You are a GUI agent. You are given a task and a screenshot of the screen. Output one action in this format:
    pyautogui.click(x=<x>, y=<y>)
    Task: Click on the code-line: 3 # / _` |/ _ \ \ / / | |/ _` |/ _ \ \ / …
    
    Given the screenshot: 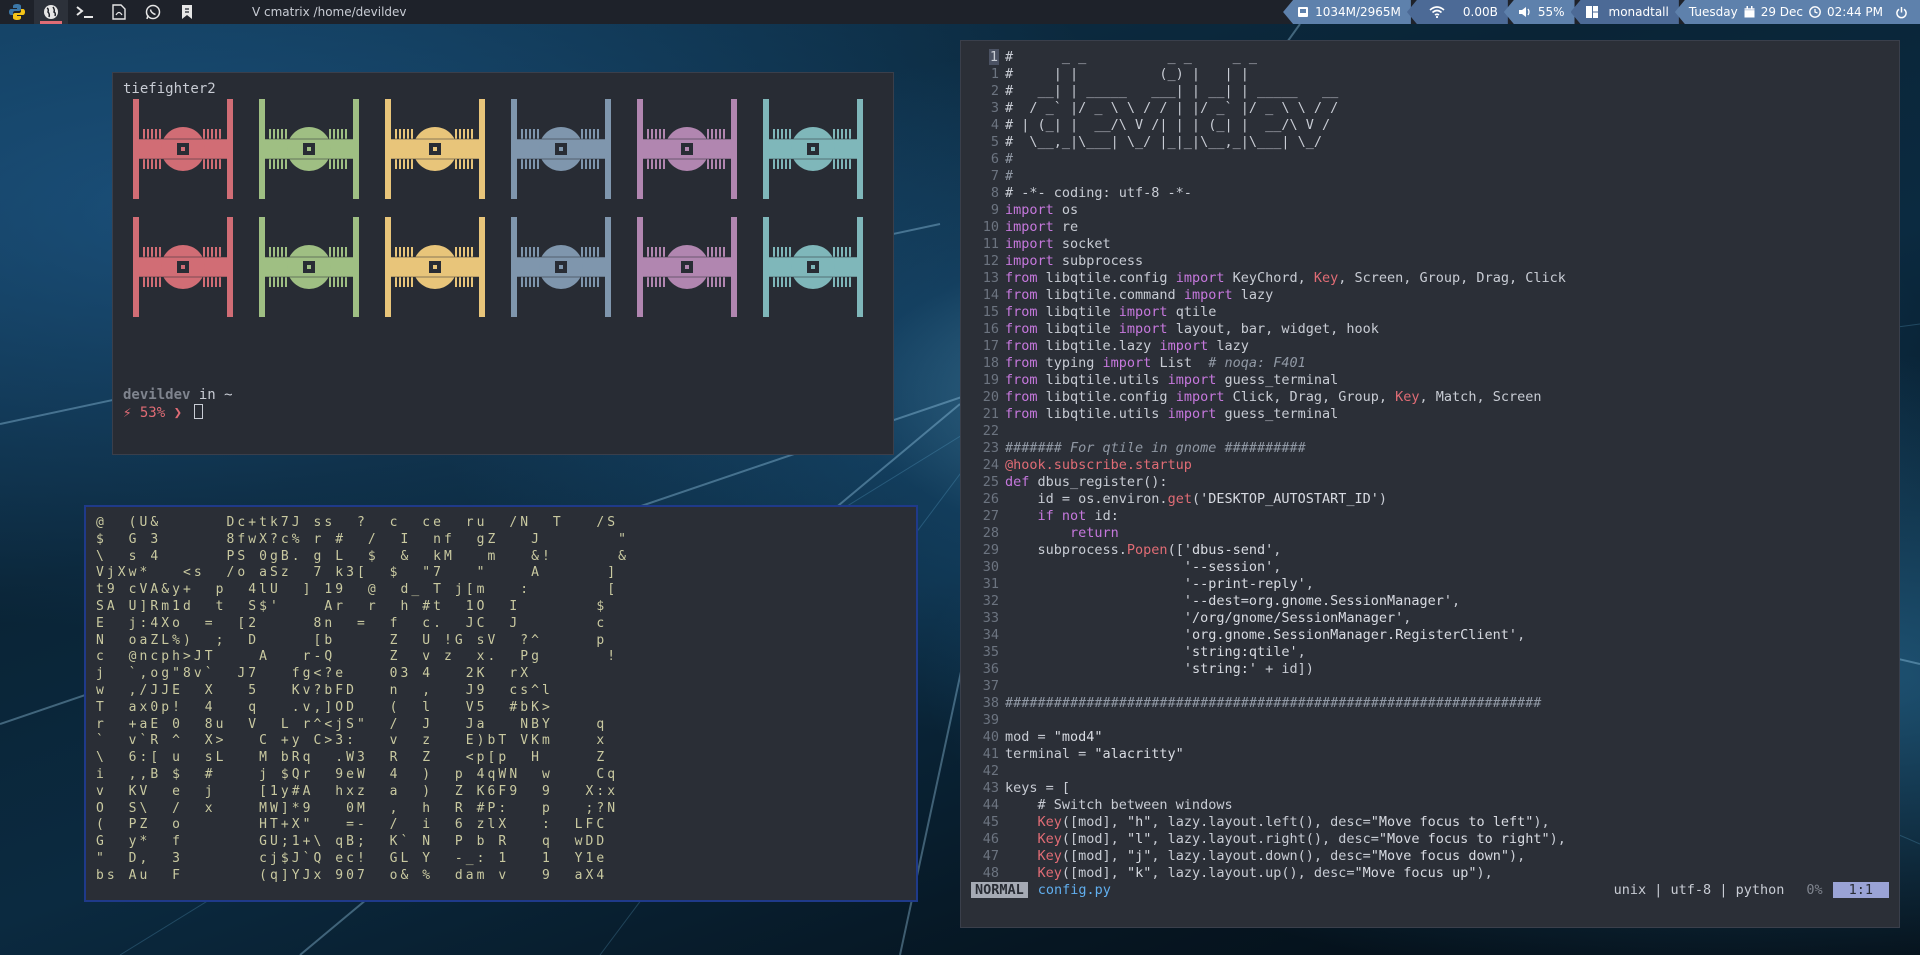 What is the action you would take?
    pyautogui.click(x=1430, y=108)
    